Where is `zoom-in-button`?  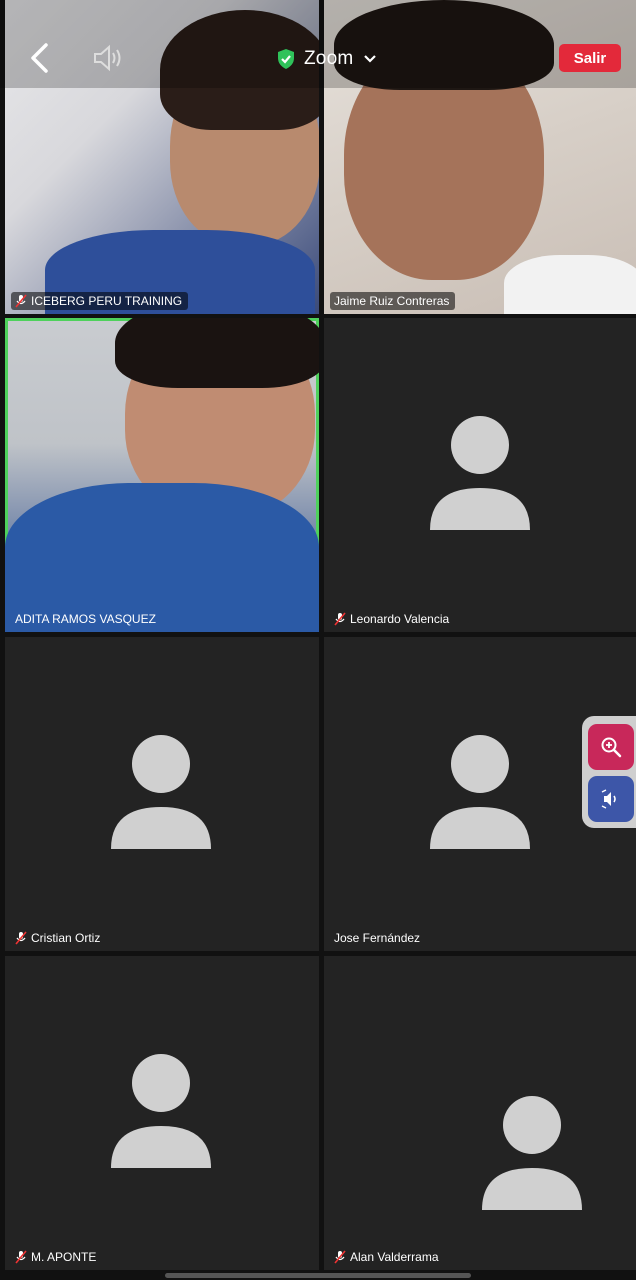
zoom-in-button is located at coordinates (611, 747).